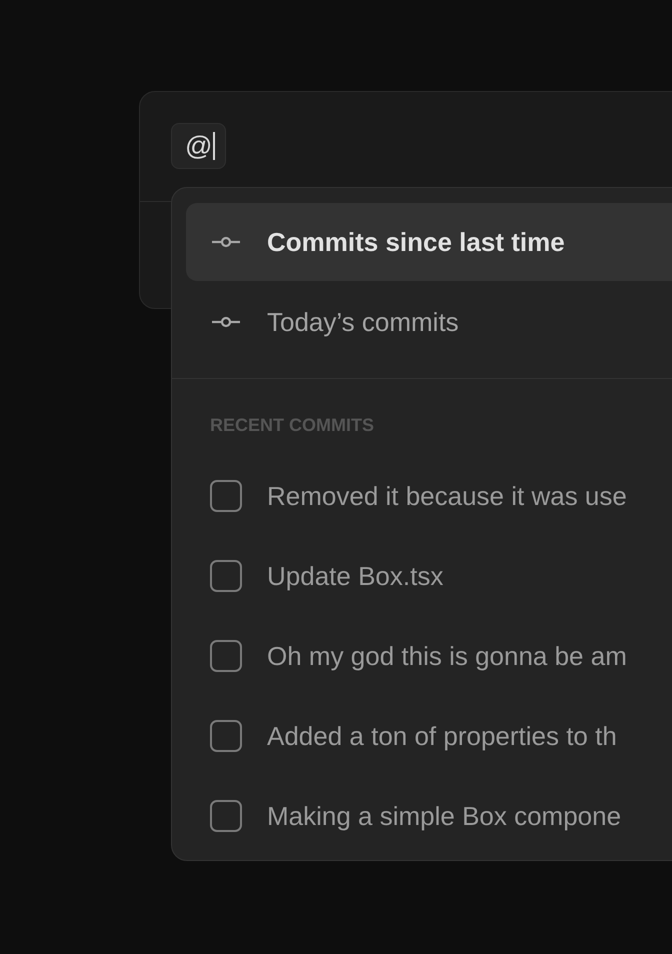 The height and width of the screenshot is (954, 672). I want to click on commit-message: Oh my god this is gonna be am, so click(447, 656).